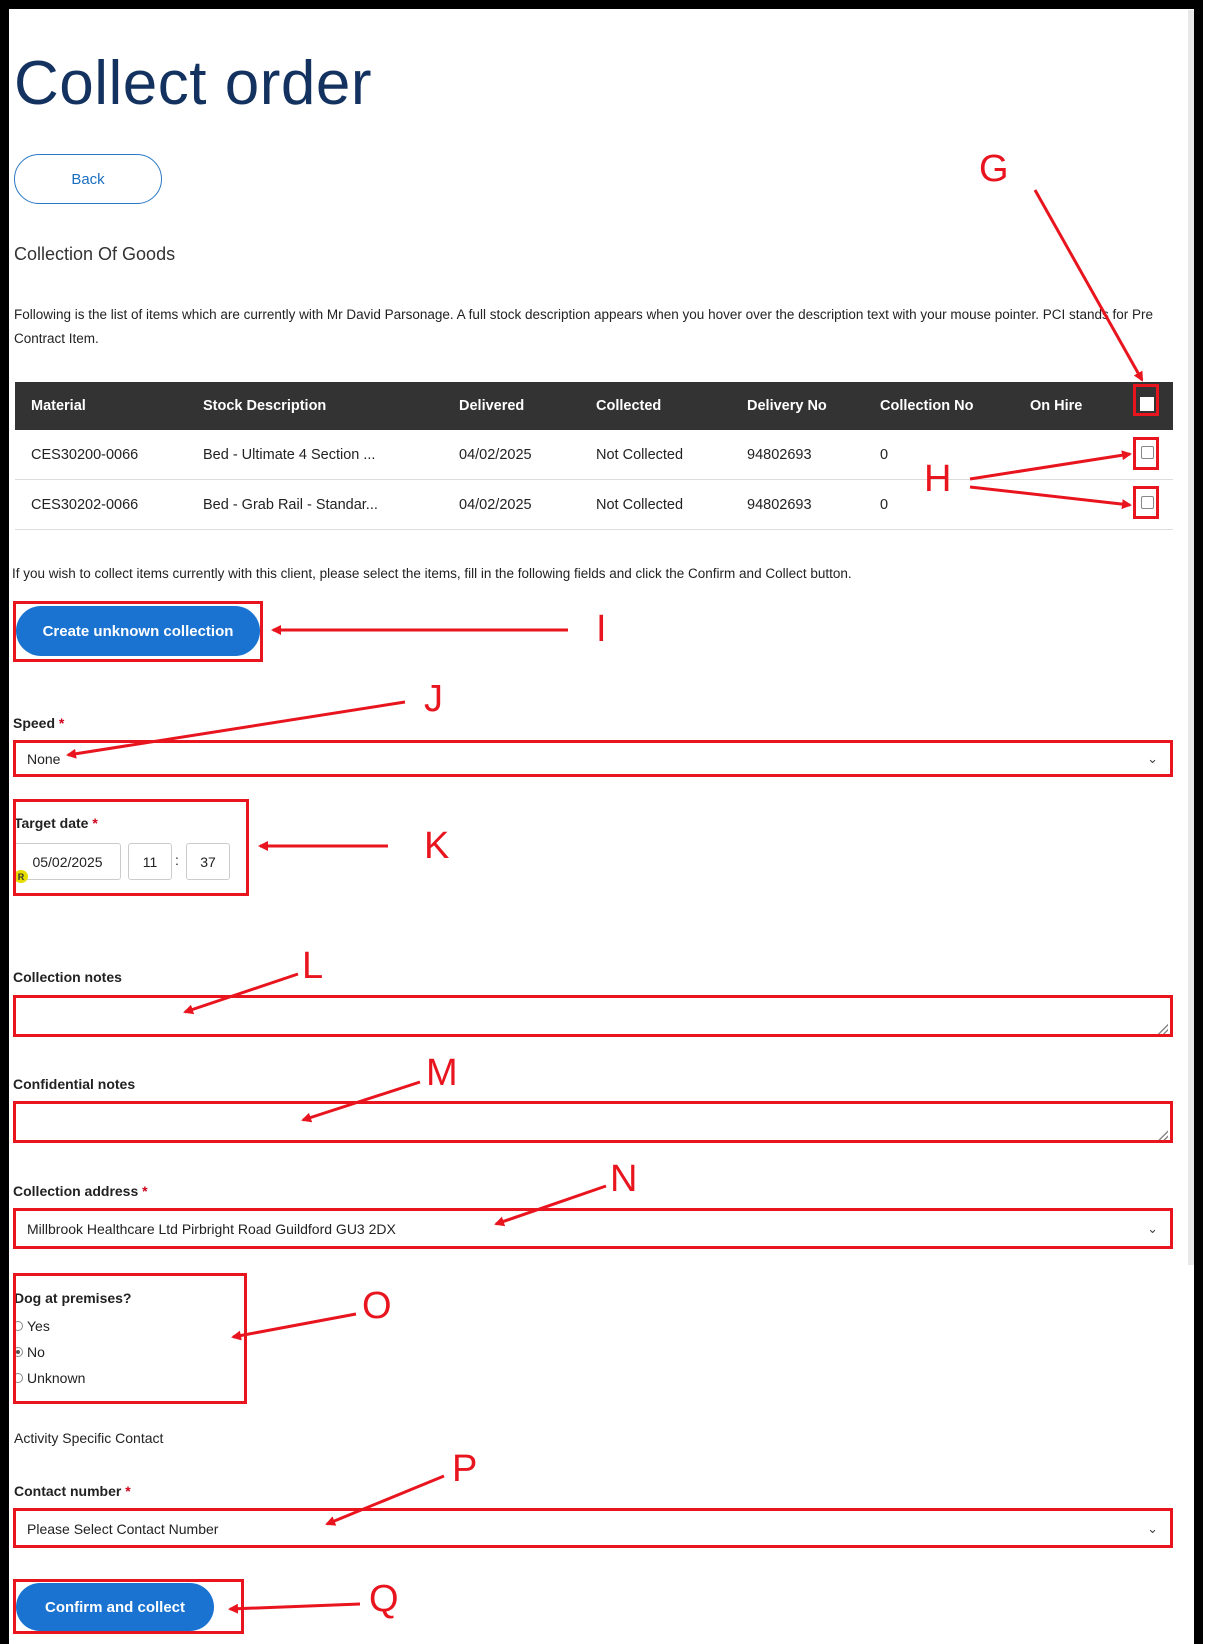  I want to click on arrow-p, so click(385, 1500).